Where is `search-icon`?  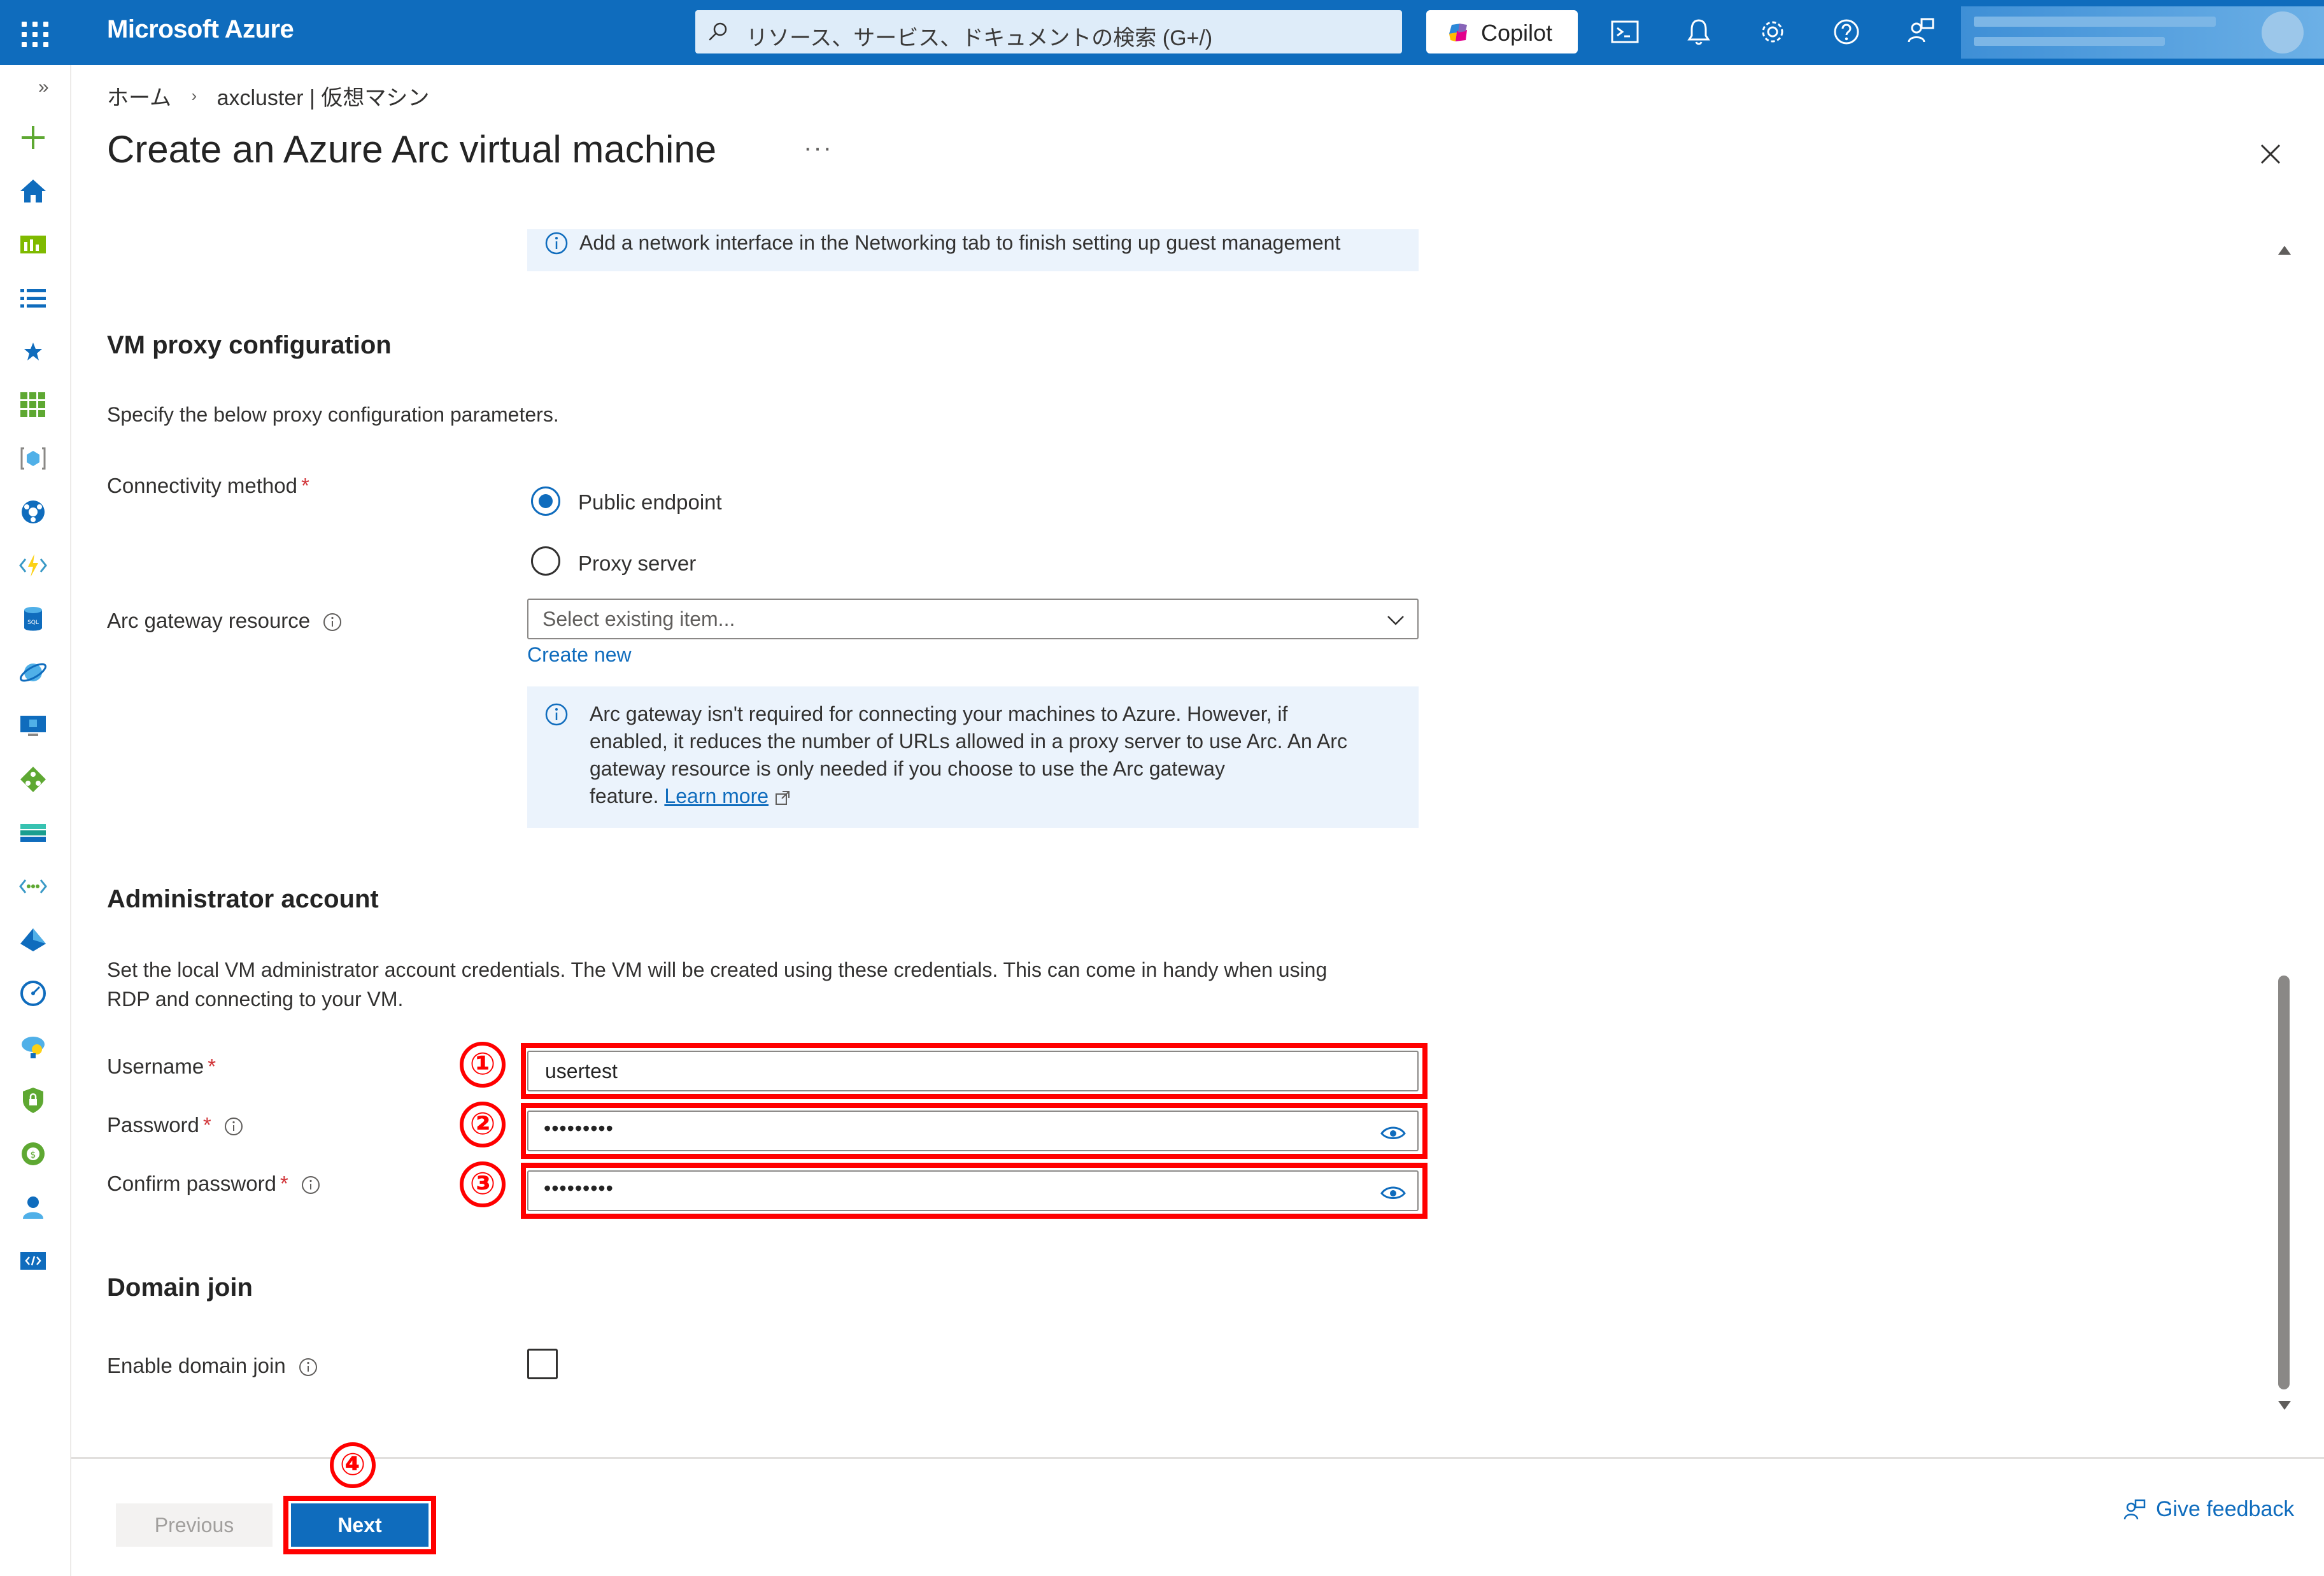 search-icon is located at coordinates (718, 31).